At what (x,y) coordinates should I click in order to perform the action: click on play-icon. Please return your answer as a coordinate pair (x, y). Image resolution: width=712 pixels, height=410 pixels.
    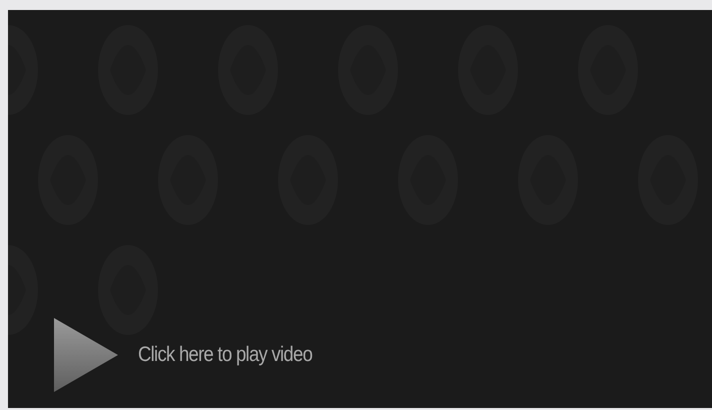
    Looking at the image, I should click on (86, 355).